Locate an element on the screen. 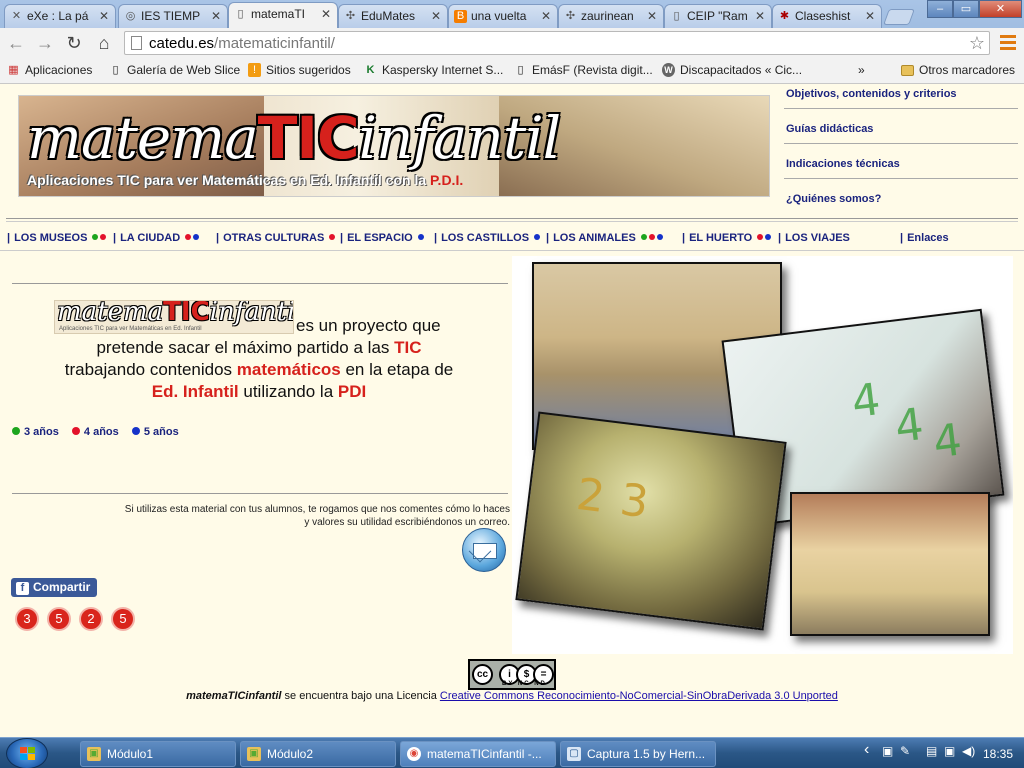  license-badge-label: BY NC ND is located at coordinates (524, 684).